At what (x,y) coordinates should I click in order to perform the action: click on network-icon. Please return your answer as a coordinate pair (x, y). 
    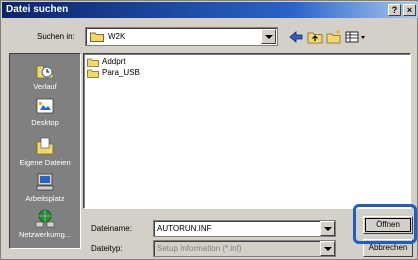
    Looking at the image, I should click on (45, 218).